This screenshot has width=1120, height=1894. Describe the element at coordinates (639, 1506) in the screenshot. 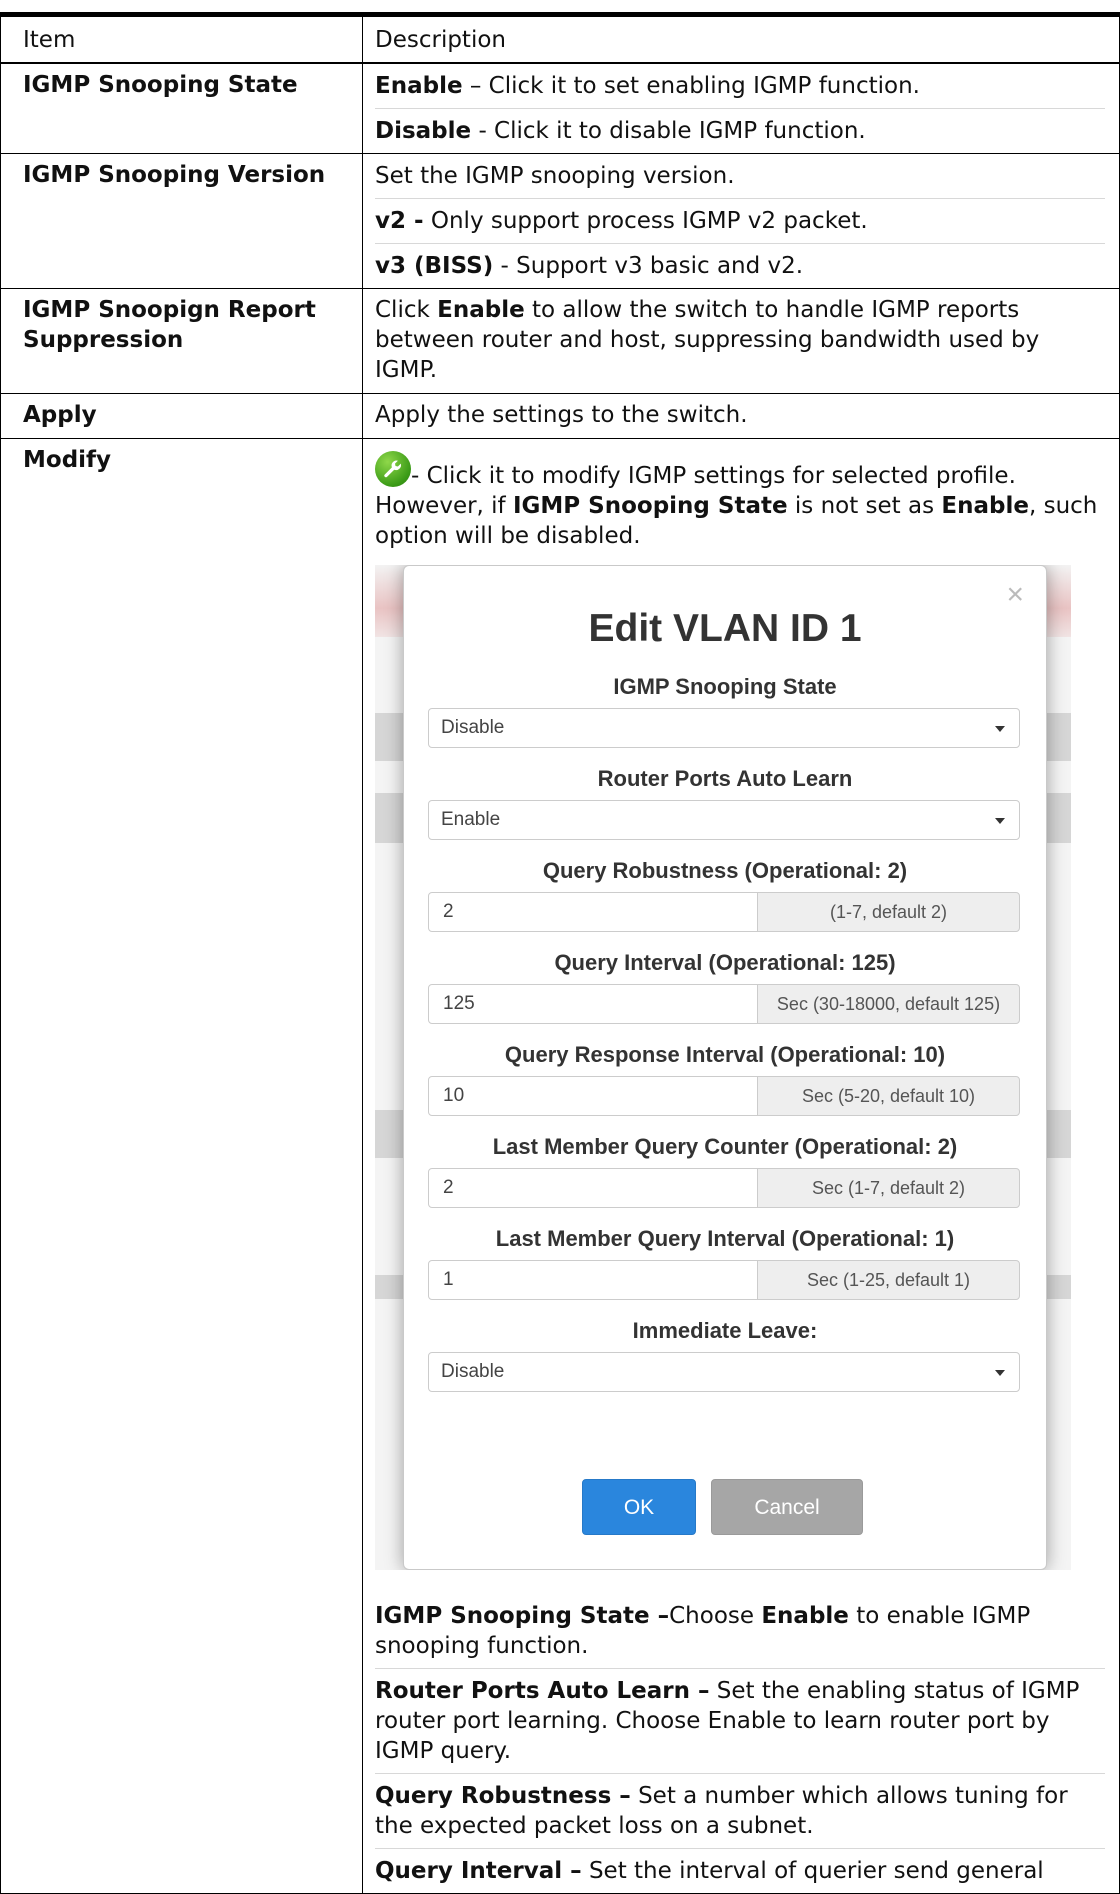

I see `ok-button: OK` at that location.